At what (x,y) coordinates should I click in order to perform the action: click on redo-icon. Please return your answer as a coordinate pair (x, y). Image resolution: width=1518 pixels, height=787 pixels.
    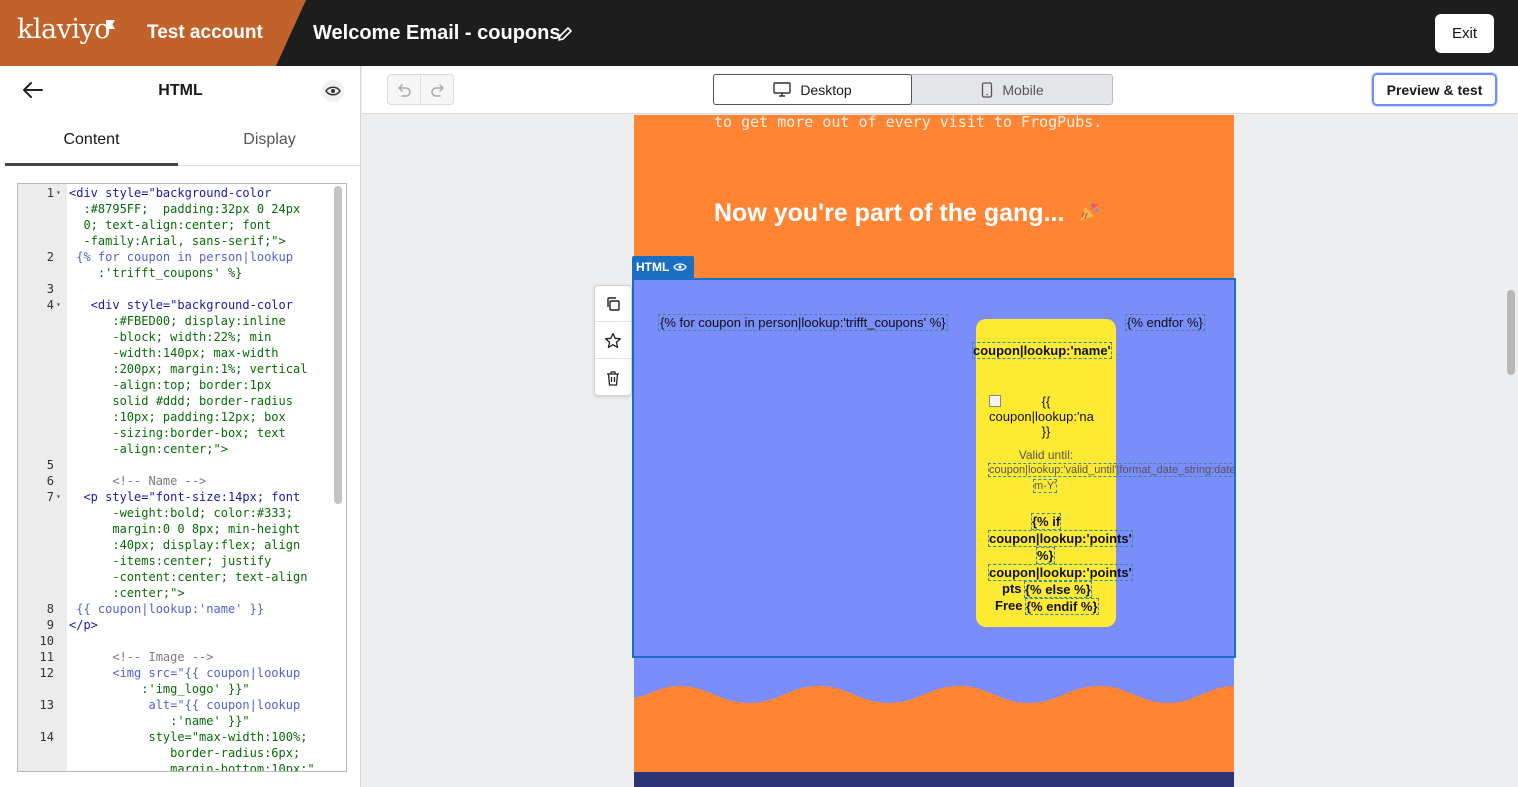
    Looking at the image, I should click on (437, 90).